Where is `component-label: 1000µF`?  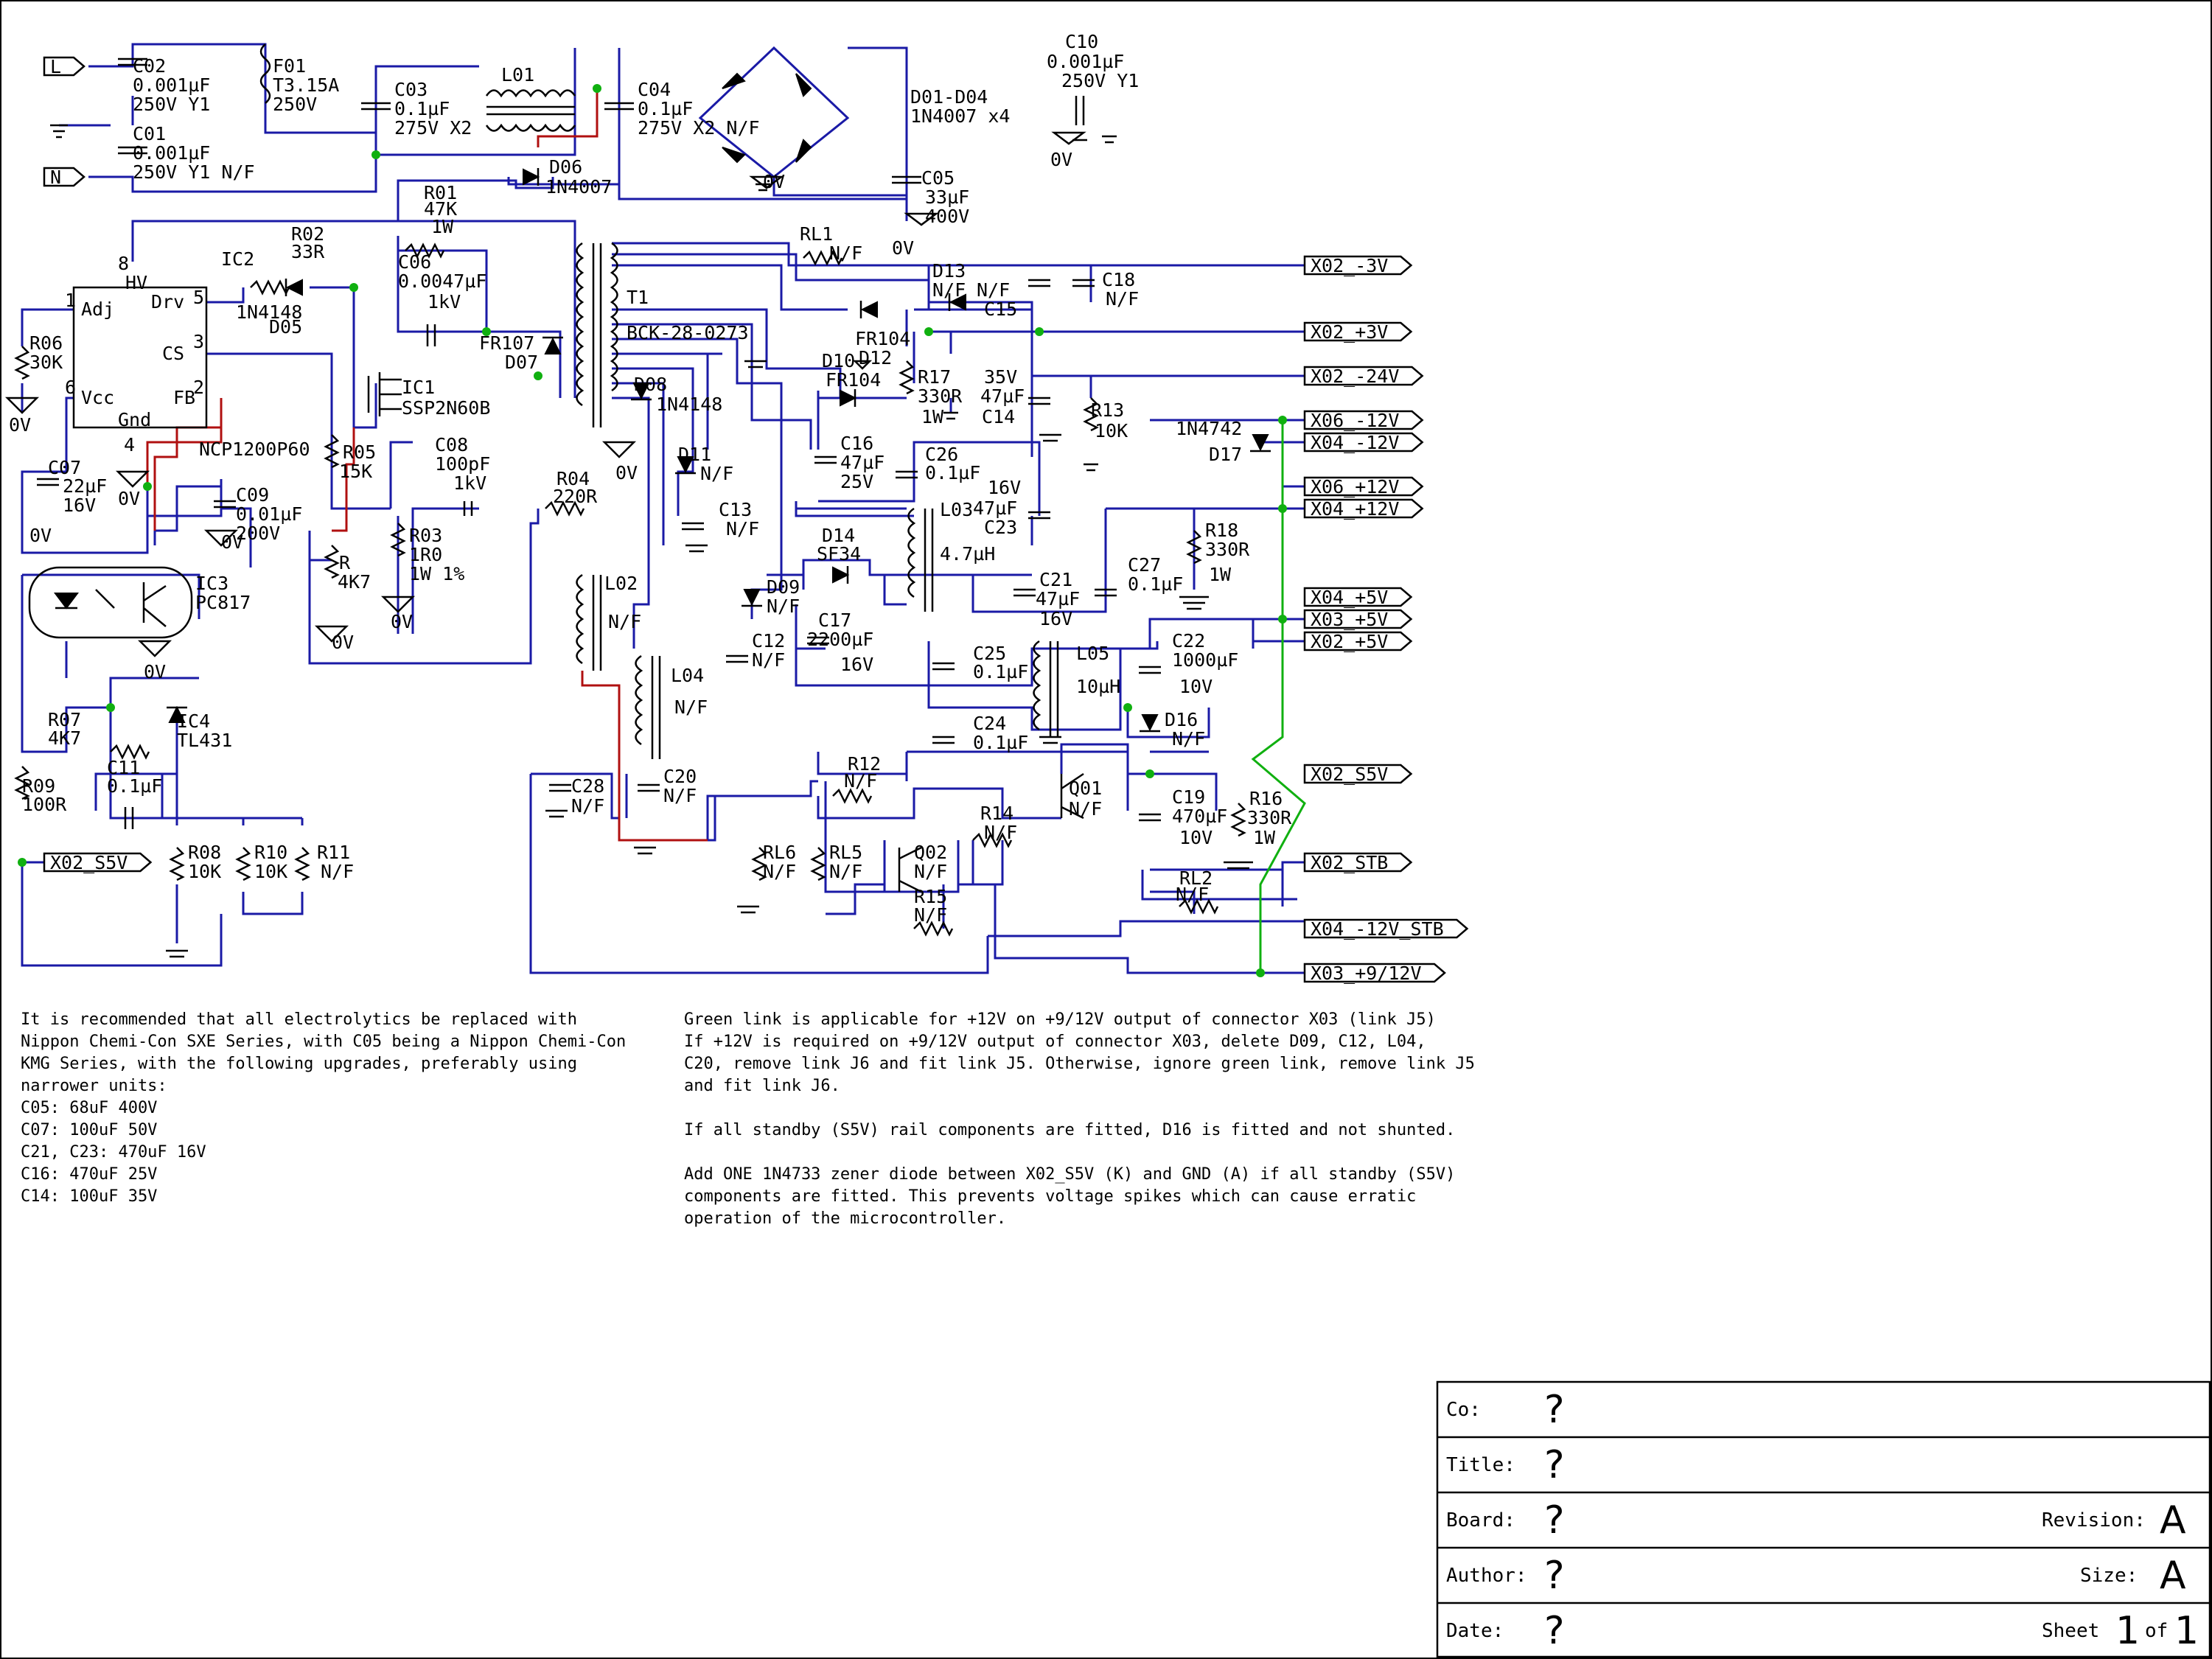
component-label: 1000µF is located at coordinates (1205, 660).